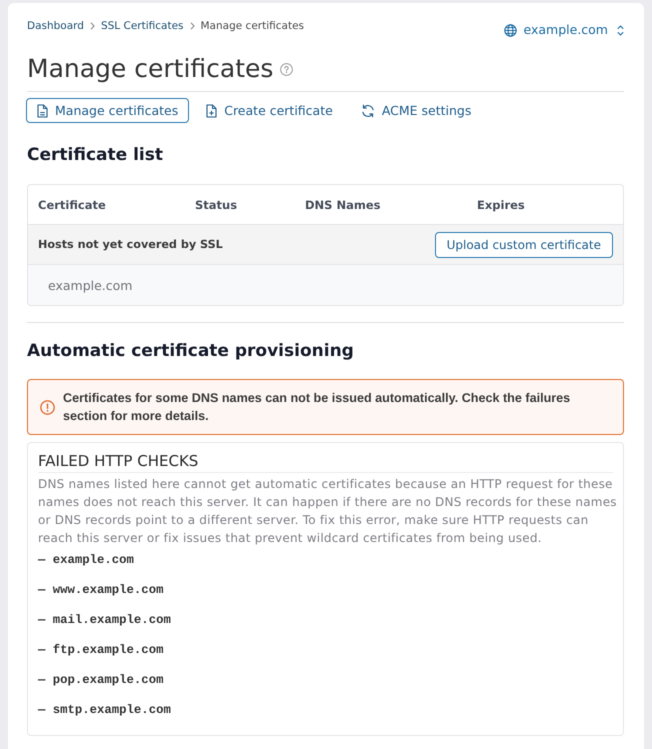 The height and width of the screenshot is (749, 652). What do you see at coordinates (104, 620) in the screenshot?
I see `dns-name: — mail.example.com` at bounding box center [104, 620].